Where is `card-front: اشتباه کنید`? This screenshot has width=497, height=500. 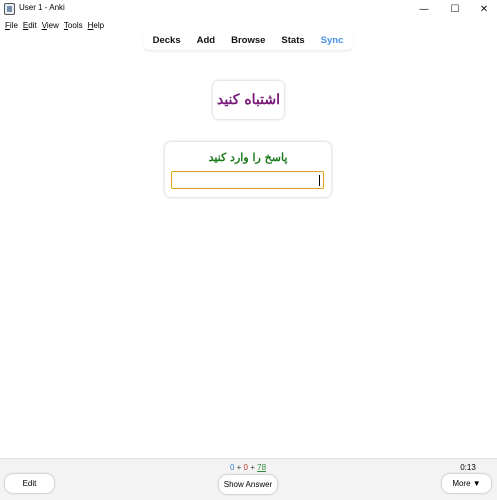
card-front: اشتباه کنید is located at coordinates (248, 100).